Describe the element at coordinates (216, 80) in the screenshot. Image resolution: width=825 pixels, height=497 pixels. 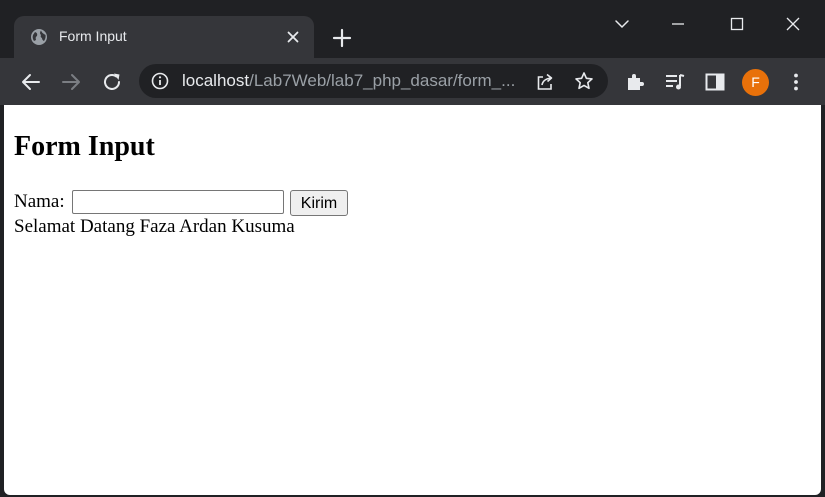
I see `url-host: localhost` at that location.